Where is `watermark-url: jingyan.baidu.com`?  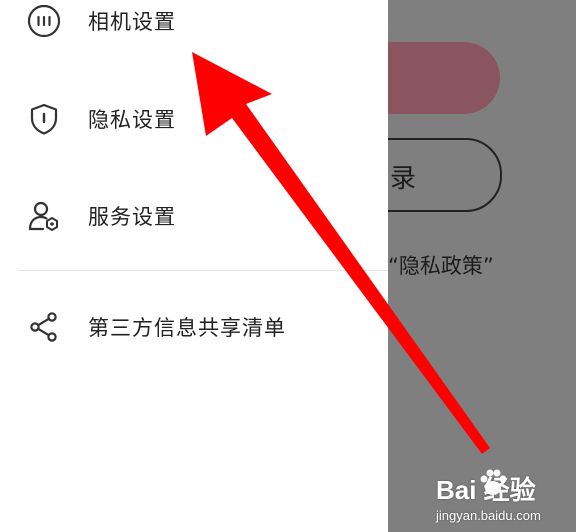
watermark-url: jingyan.baidu.com is located at coordinates (488, 515).